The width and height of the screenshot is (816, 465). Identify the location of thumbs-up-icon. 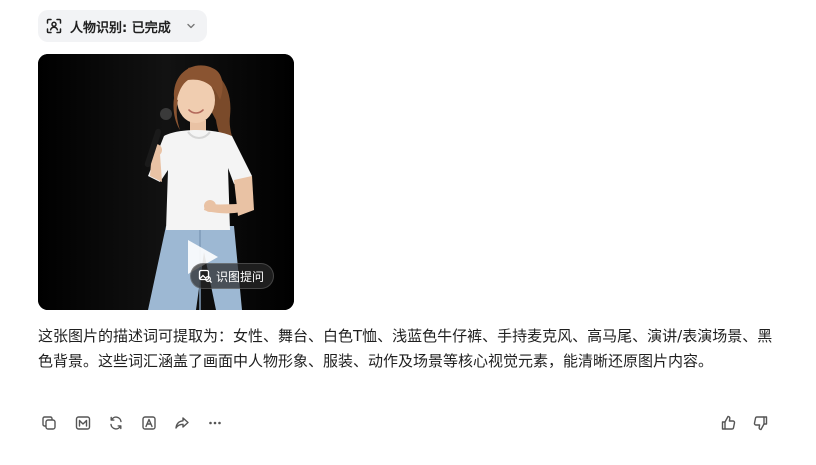
(728, 422).